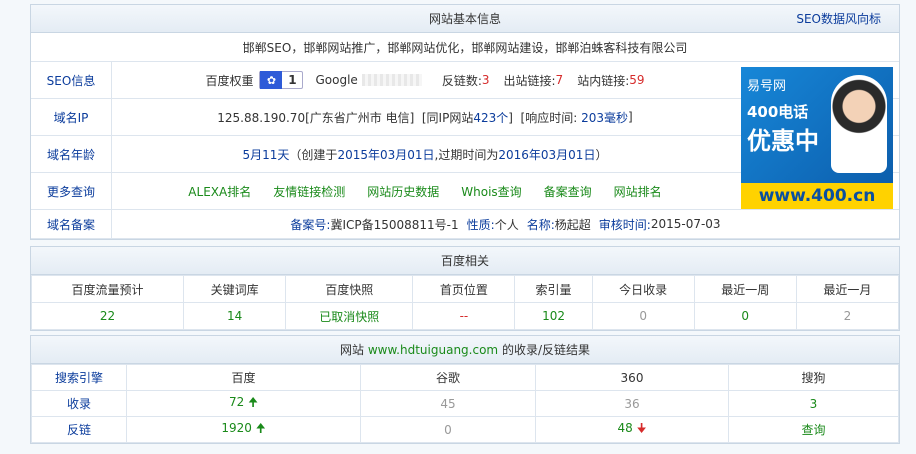 The height and width of the screenshot is (454, 916). I want to click on col-last-month: 最近一月, so click(847, 289).